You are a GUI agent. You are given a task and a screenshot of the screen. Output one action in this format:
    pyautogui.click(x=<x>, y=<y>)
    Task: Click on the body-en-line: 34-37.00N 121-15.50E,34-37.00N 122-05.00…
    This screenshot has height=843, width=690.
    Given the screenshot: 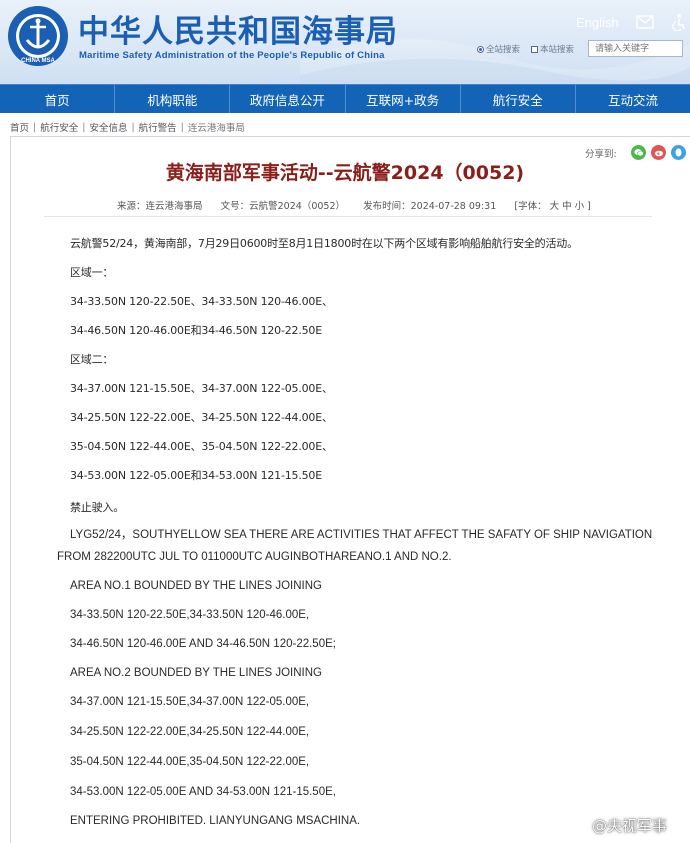 What is the action you would take?
    pyautogui.click(x=190, y=702)
    